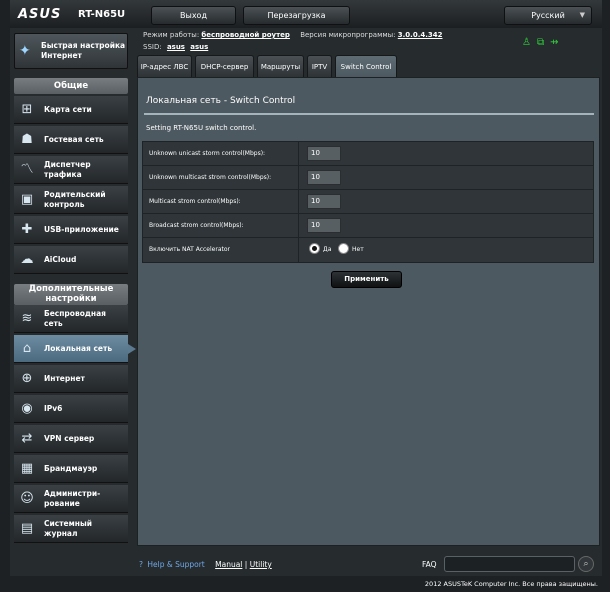 The height and width of the screenshot is (592, 610). What do you see at coordinates (71, 86) in the screenshot?
I see `general-section-title: Общие` at bounding box center [71, 86].